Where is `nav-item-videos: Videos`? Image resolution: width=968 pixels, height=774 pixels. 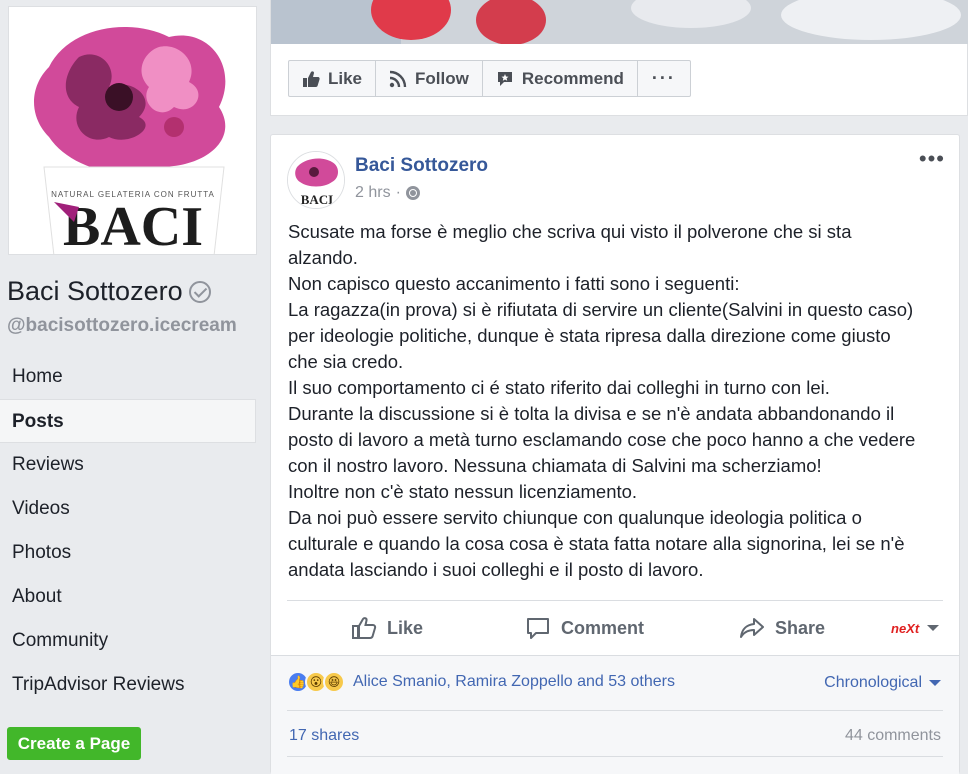 nav-item-videos: Videos is located at coordinates (128, 509).